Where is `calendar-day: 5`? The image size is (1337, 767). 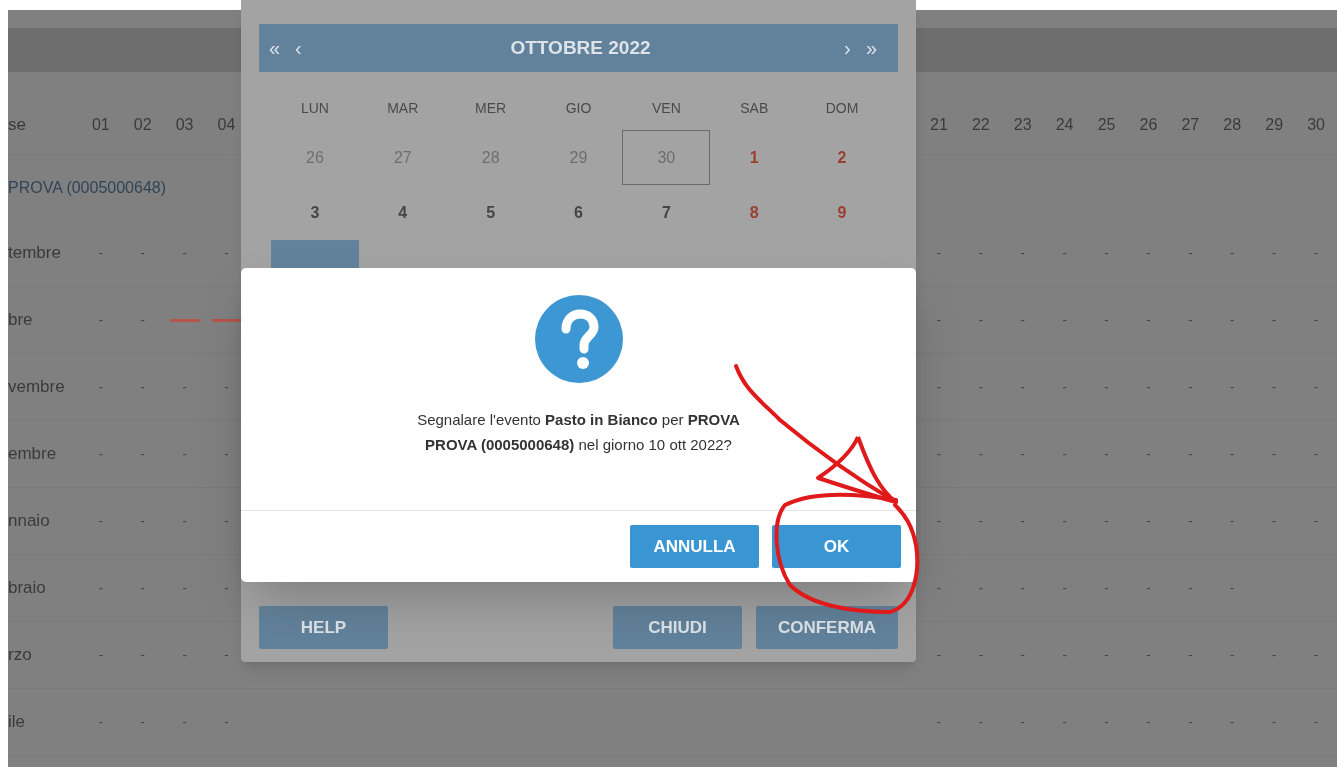 calendar-day: 5 is located at coordinates (490, 212).